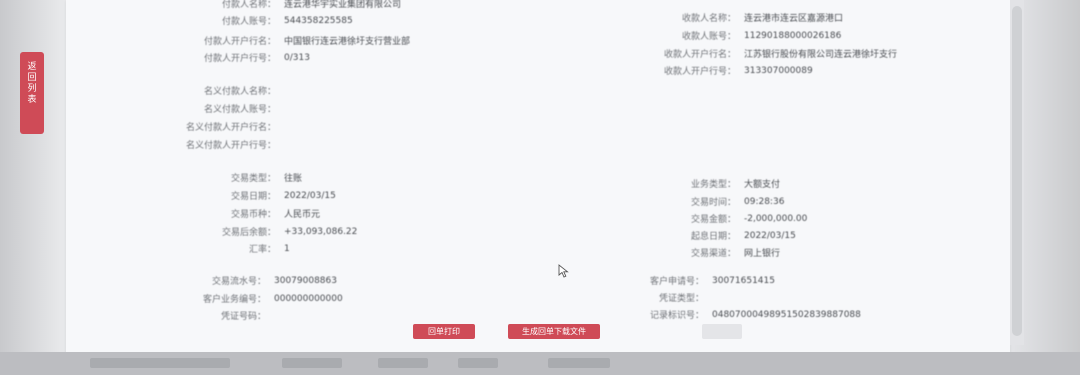 This screenshot has width=1080, height=375. I want to click on payer-name-label: 付款人名称：, so click(248, 5).